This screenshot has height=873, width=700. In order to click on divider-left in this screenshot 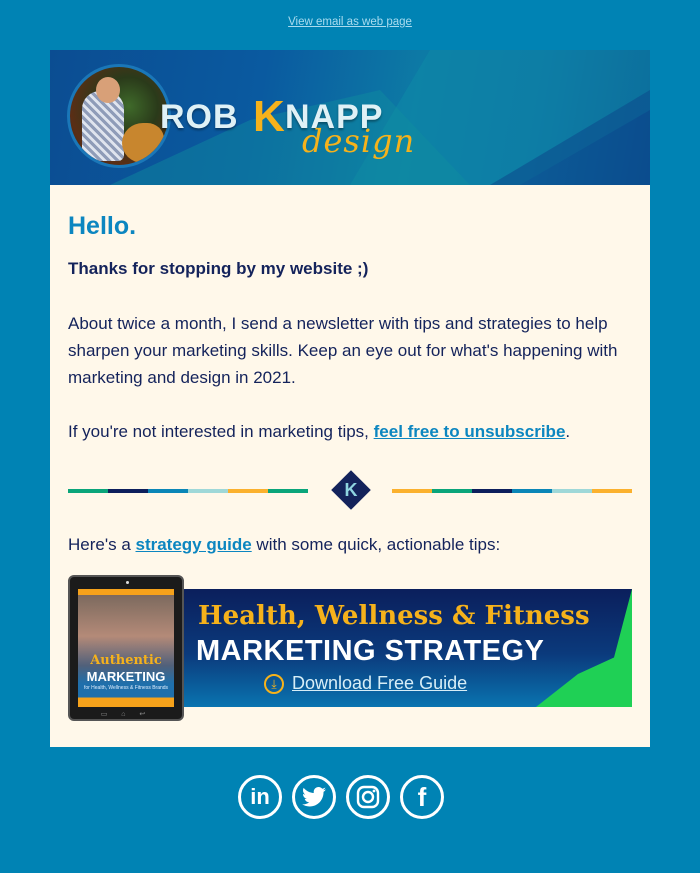, I will do `click(188, 491)`.